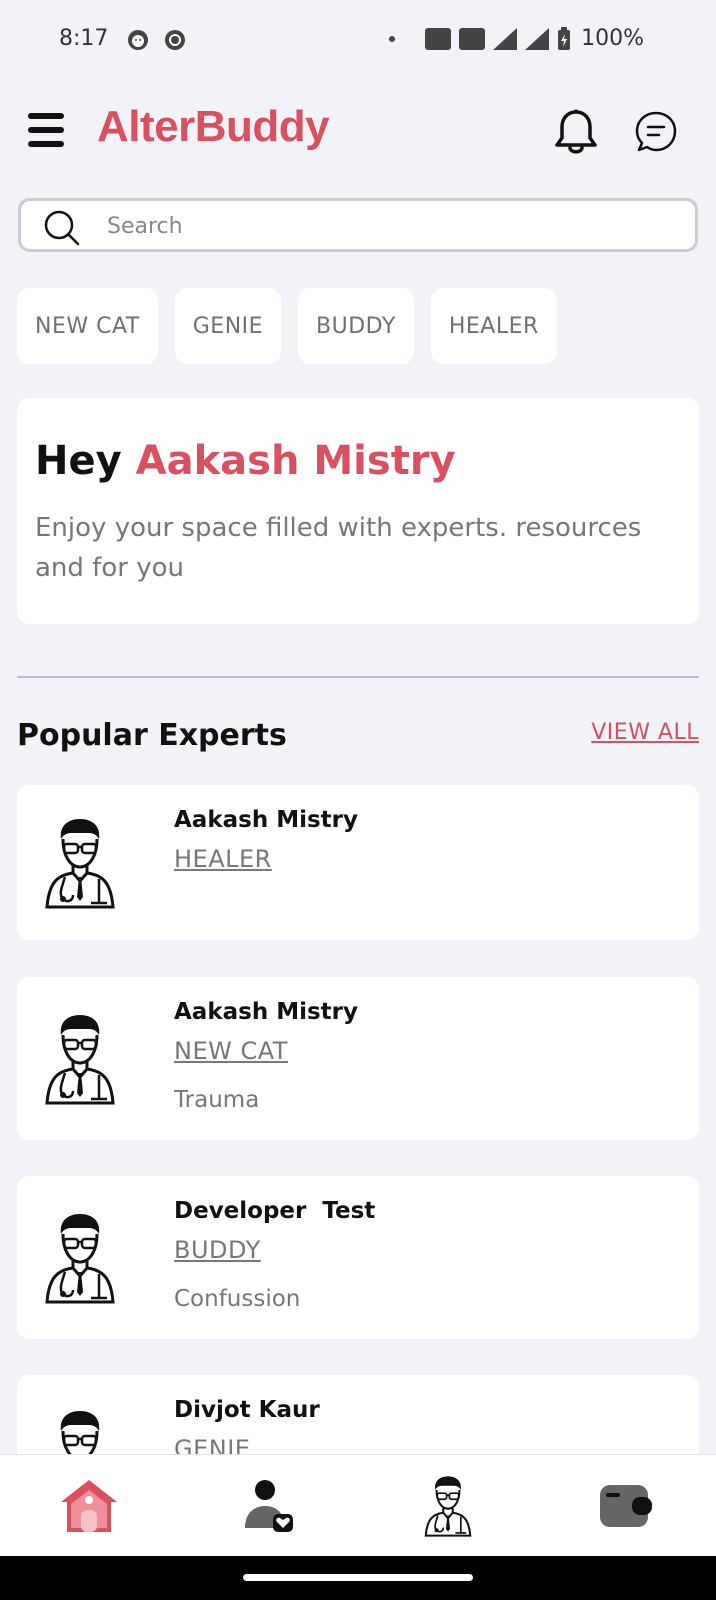 The image size is (716, 1600). I want to click on expert-category-link: GENIE, so click(212, 1444).